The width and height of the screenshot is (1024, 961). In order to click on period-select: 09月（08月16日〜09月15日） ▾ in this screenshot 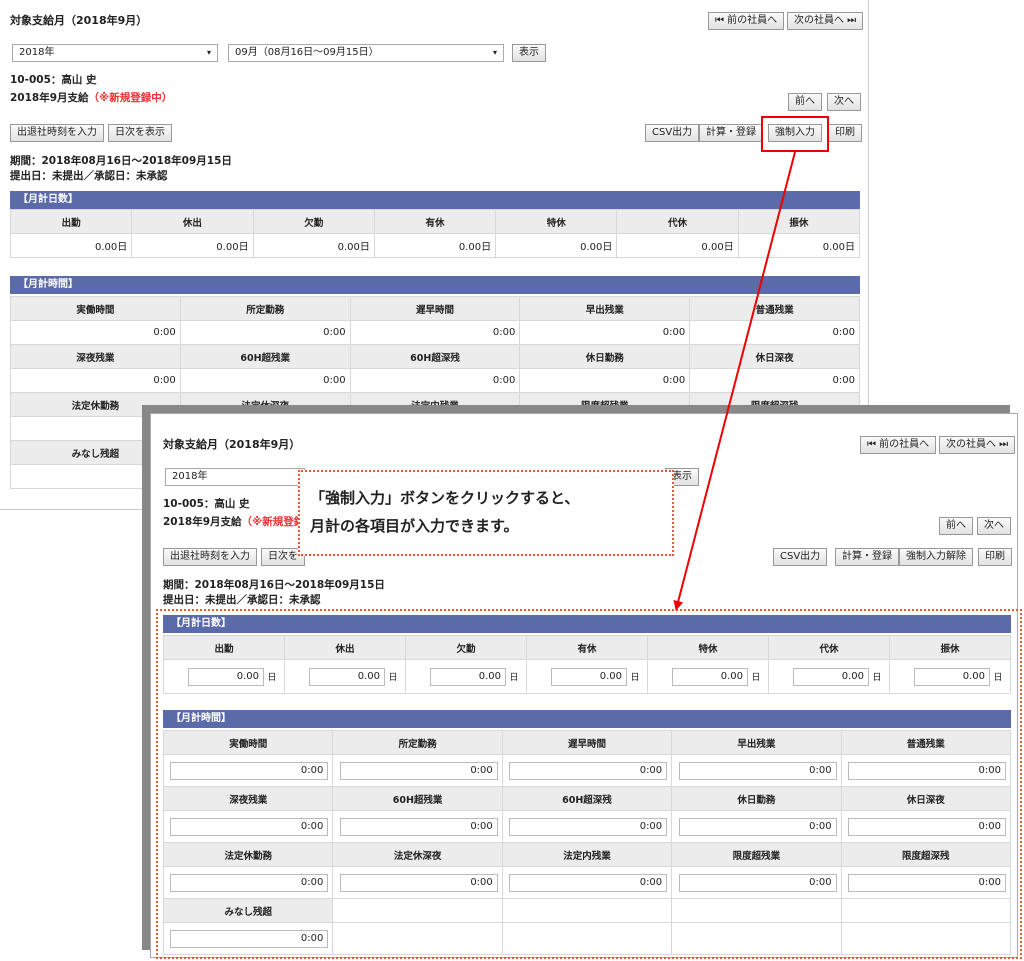, I will do `click(366, 53)`.